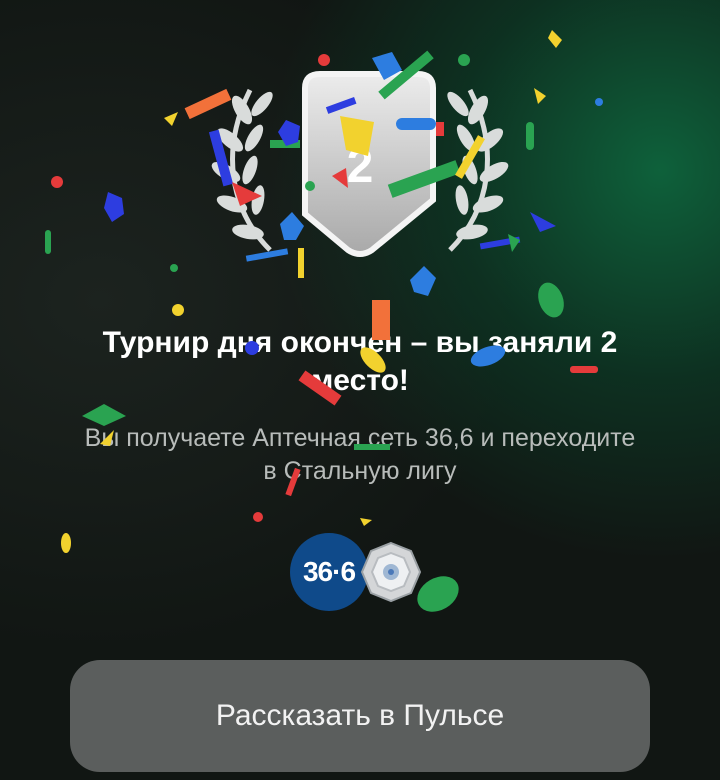 The width and height of the screenshot is (720, 780). Describe the element at coordinates (360, 716) in the screenshot. I see `share-in-pulse-button: Рассказать в Пульсе` at that location.